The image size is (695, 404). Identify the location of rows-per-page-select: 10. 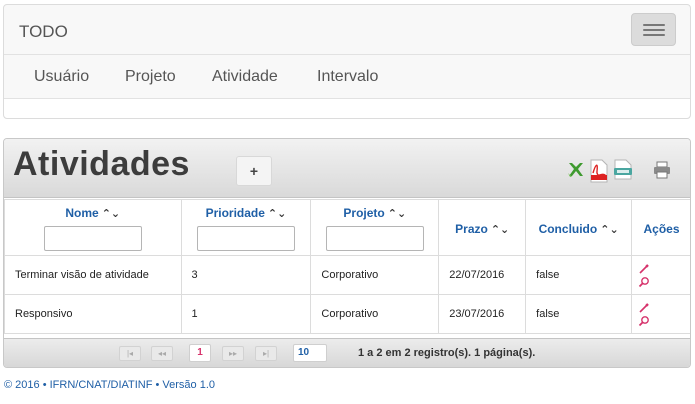
(310, 353).